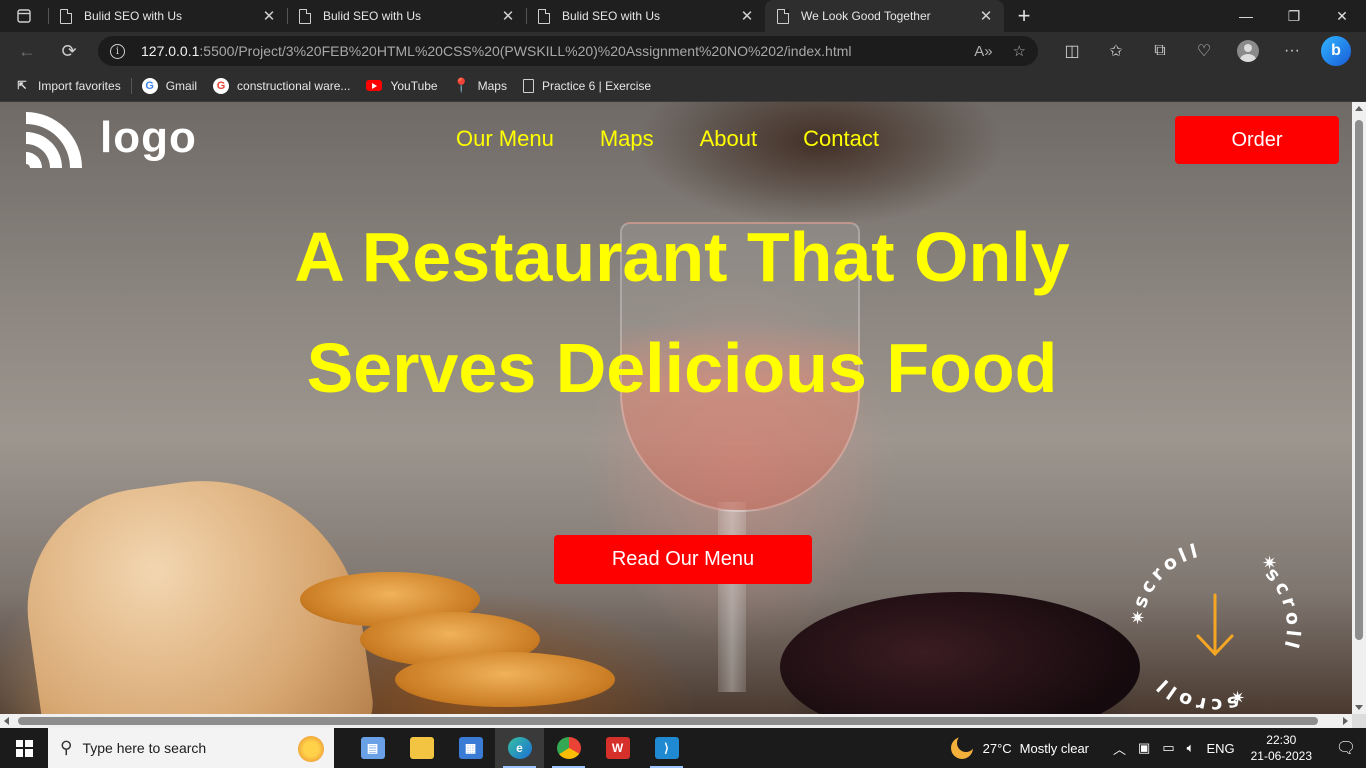 The image size is (1366, 768). I want to click on chevron-up-icon: ︿, so click(1119, 748).